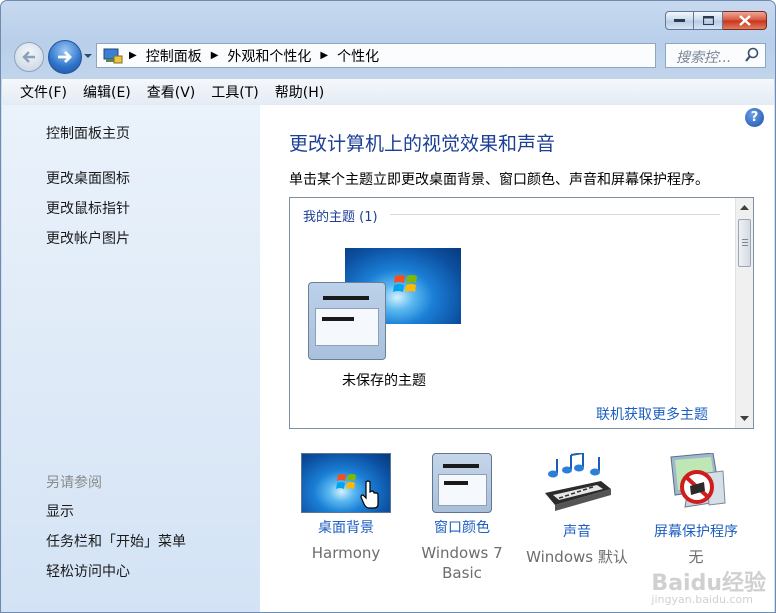 This screenshot has width=776, height=613. I want to click on theme-window-preview, so click(347, 321).